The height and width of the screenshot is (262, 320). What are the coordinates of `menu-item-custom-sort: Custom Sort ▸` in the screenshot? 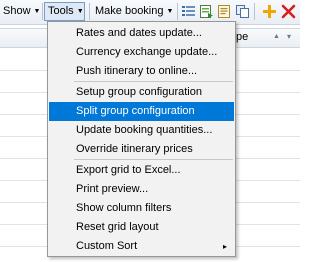 It's located at (141, 246).